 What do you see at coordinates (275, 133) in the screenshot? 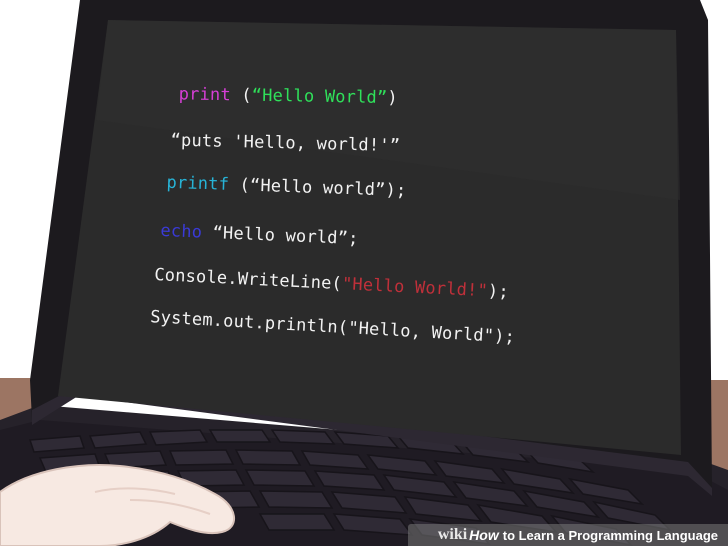
I see `code-line-puts: “puts 'Hello, world!'”` at bounding box center [275, 133].